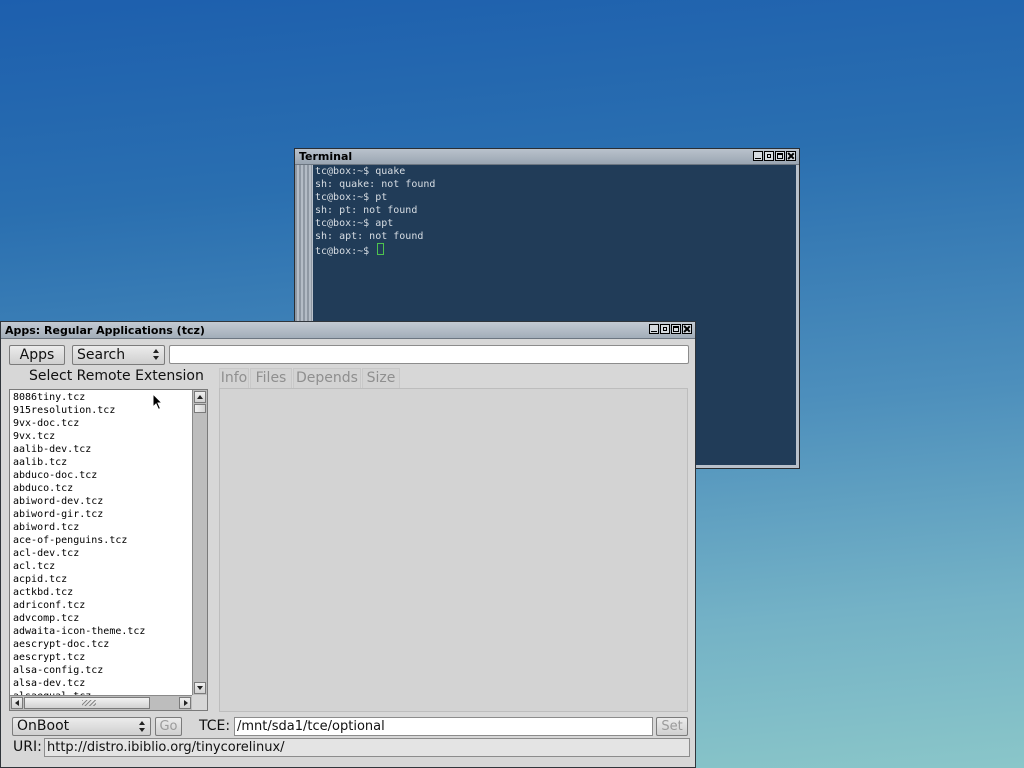 The height and width of the screenshot is (768, 1024). Describe the element at coordinates (102, 514) in the screenshot. I see `list-item: abiword-gir.tcz` at that location.